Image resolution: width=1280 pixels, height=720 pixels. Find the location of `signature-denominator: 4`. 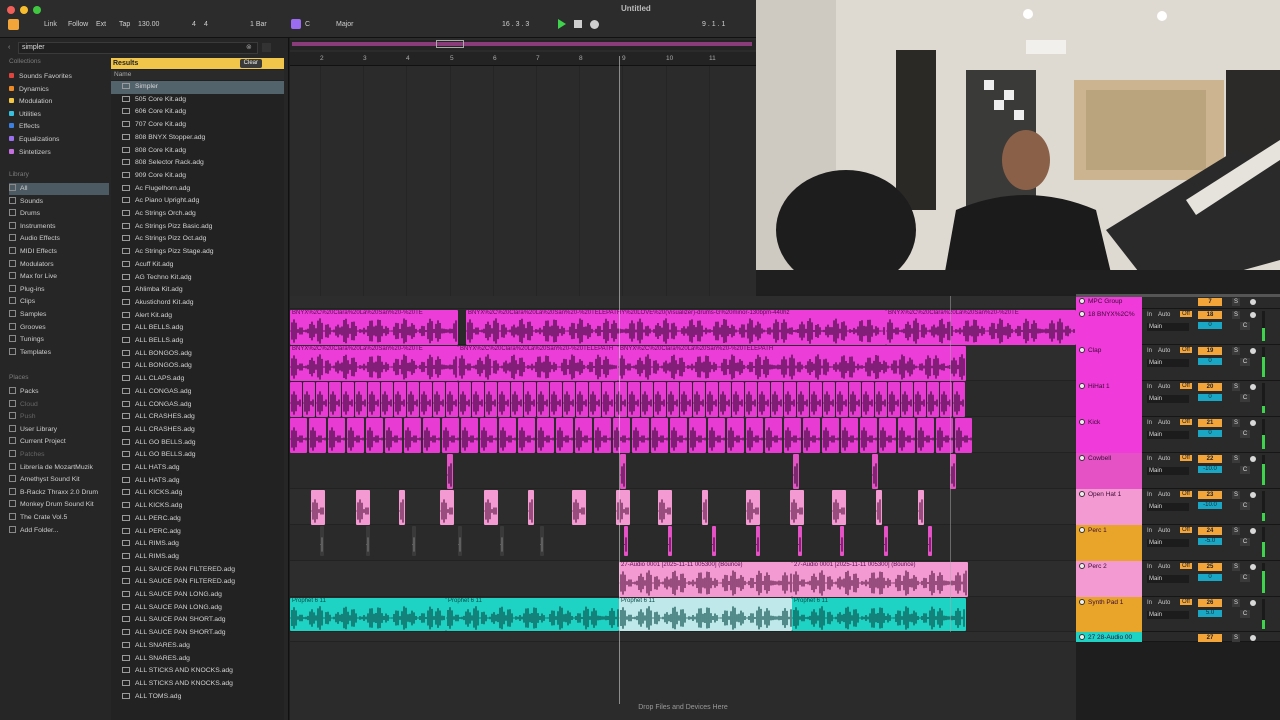

signature-denominator: 4 is located at coordinates (206, 24).